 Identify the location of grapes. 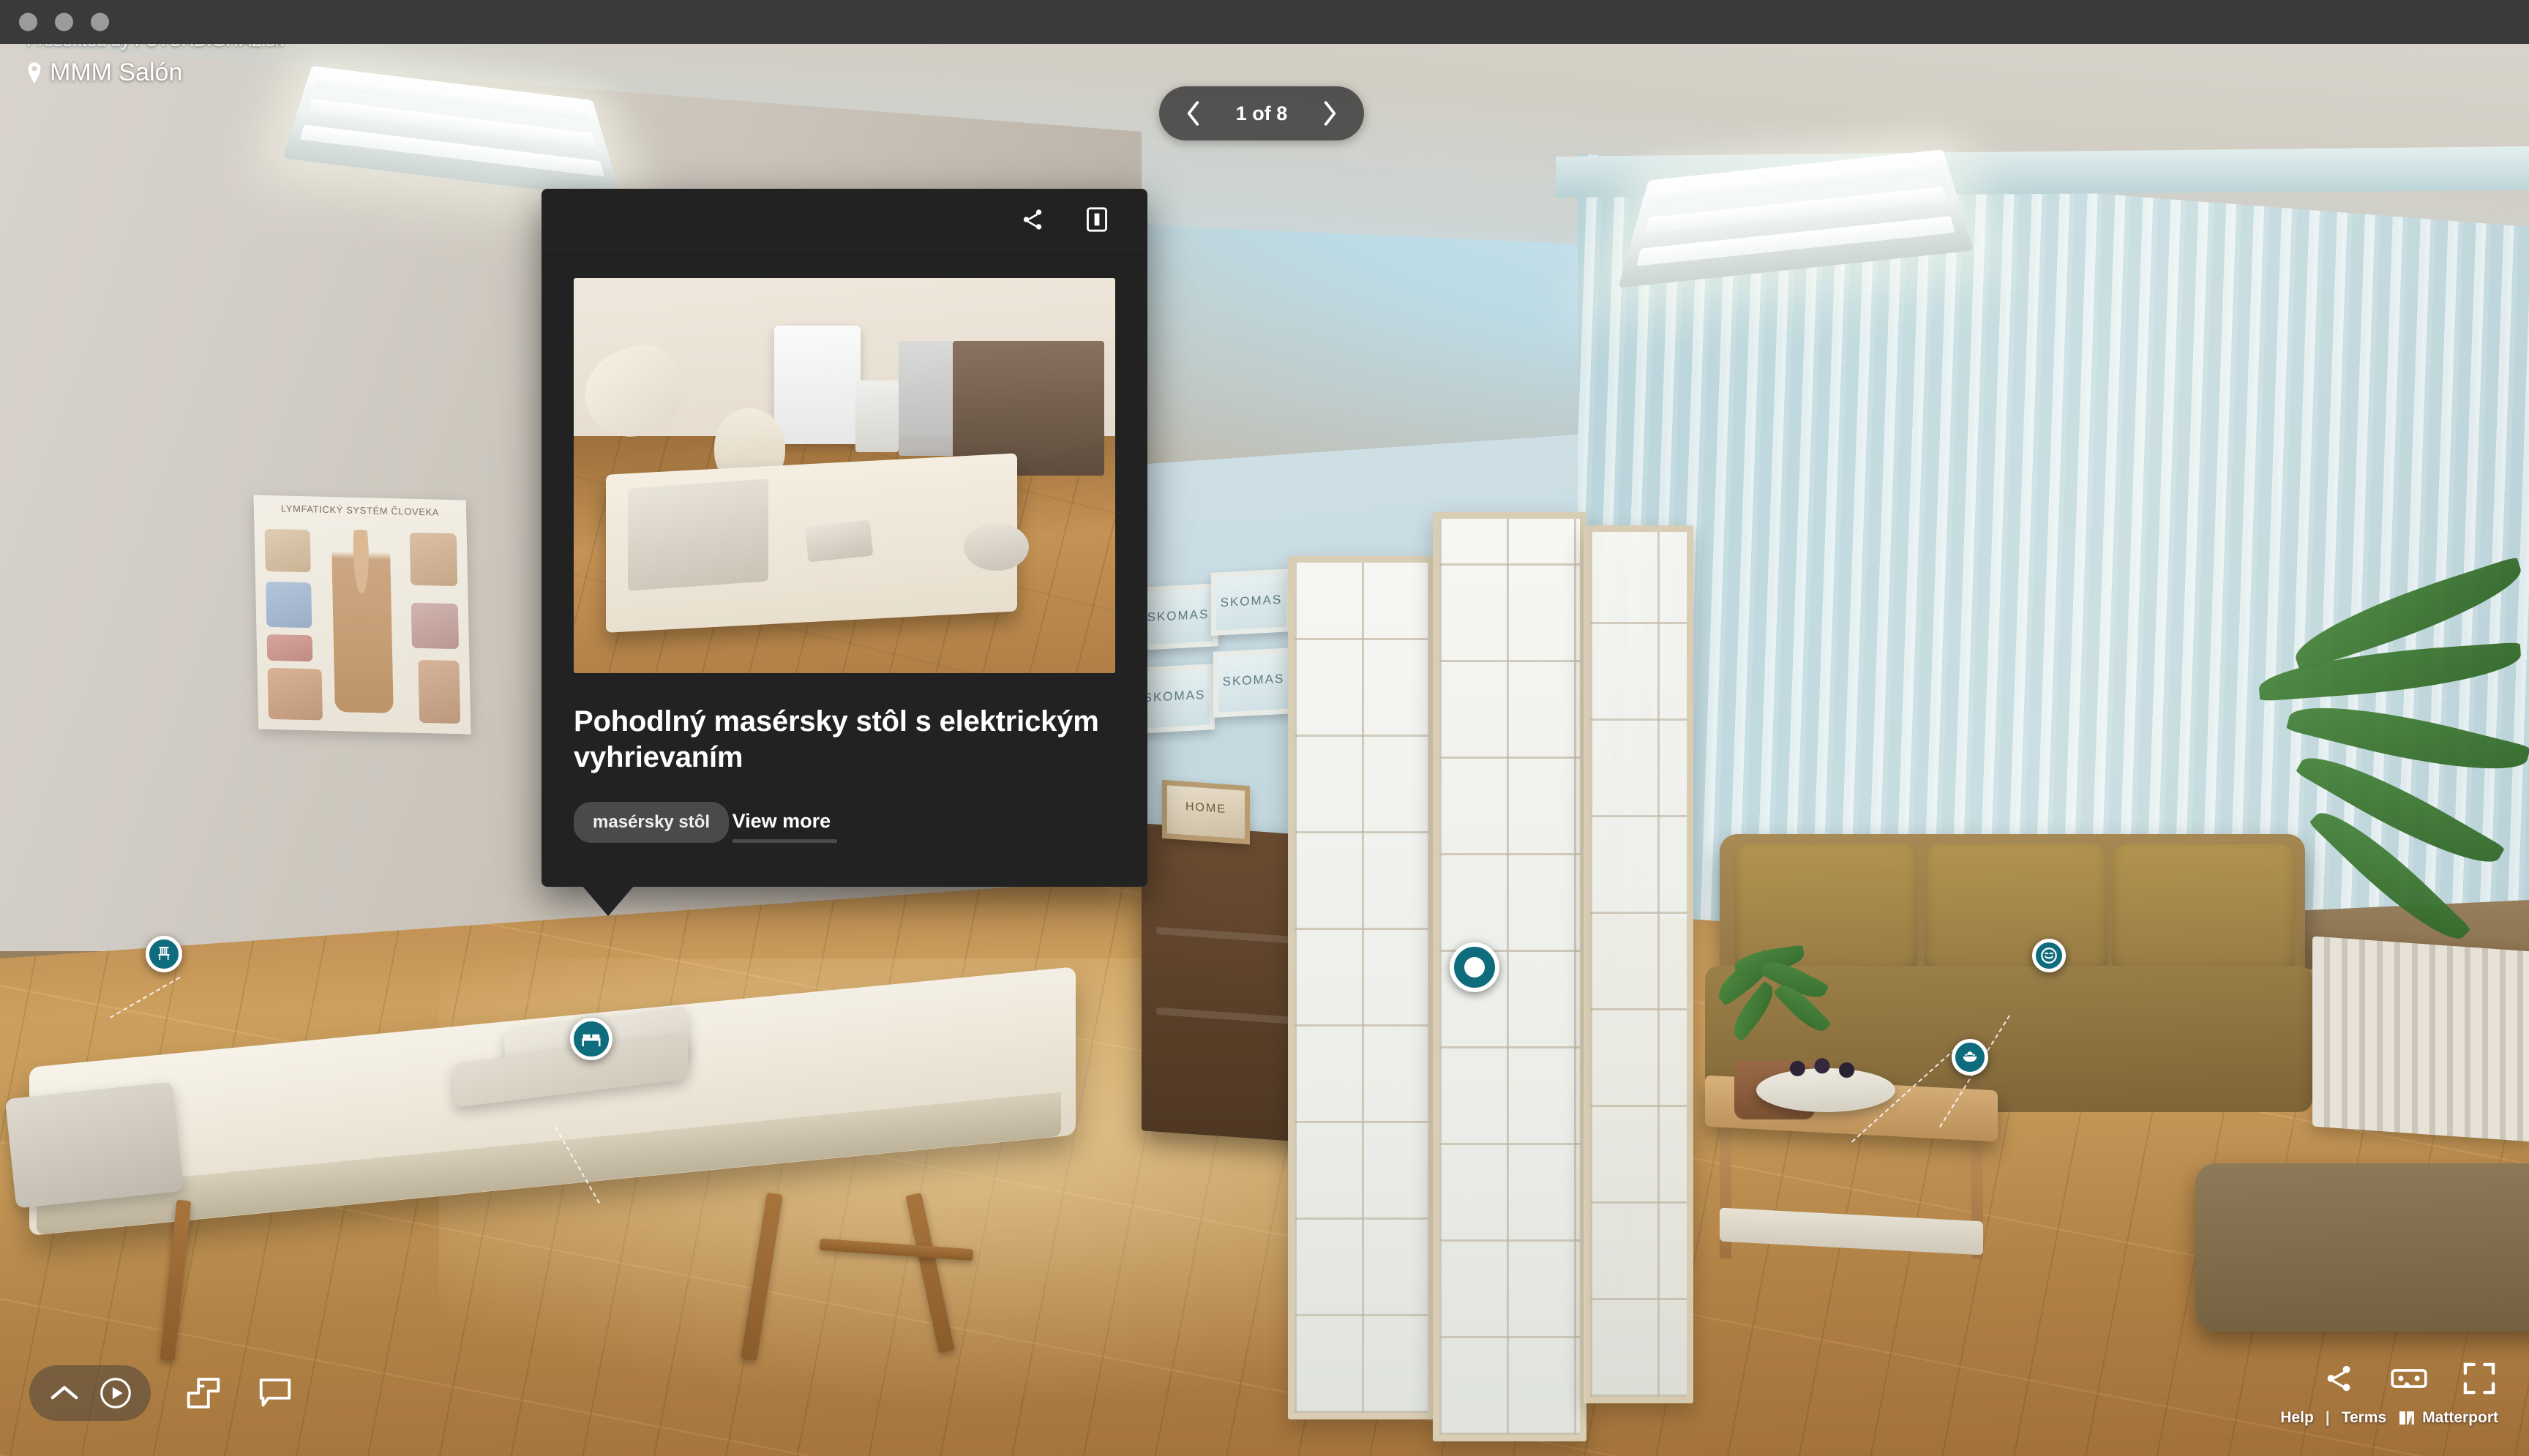
(1822, 1071).